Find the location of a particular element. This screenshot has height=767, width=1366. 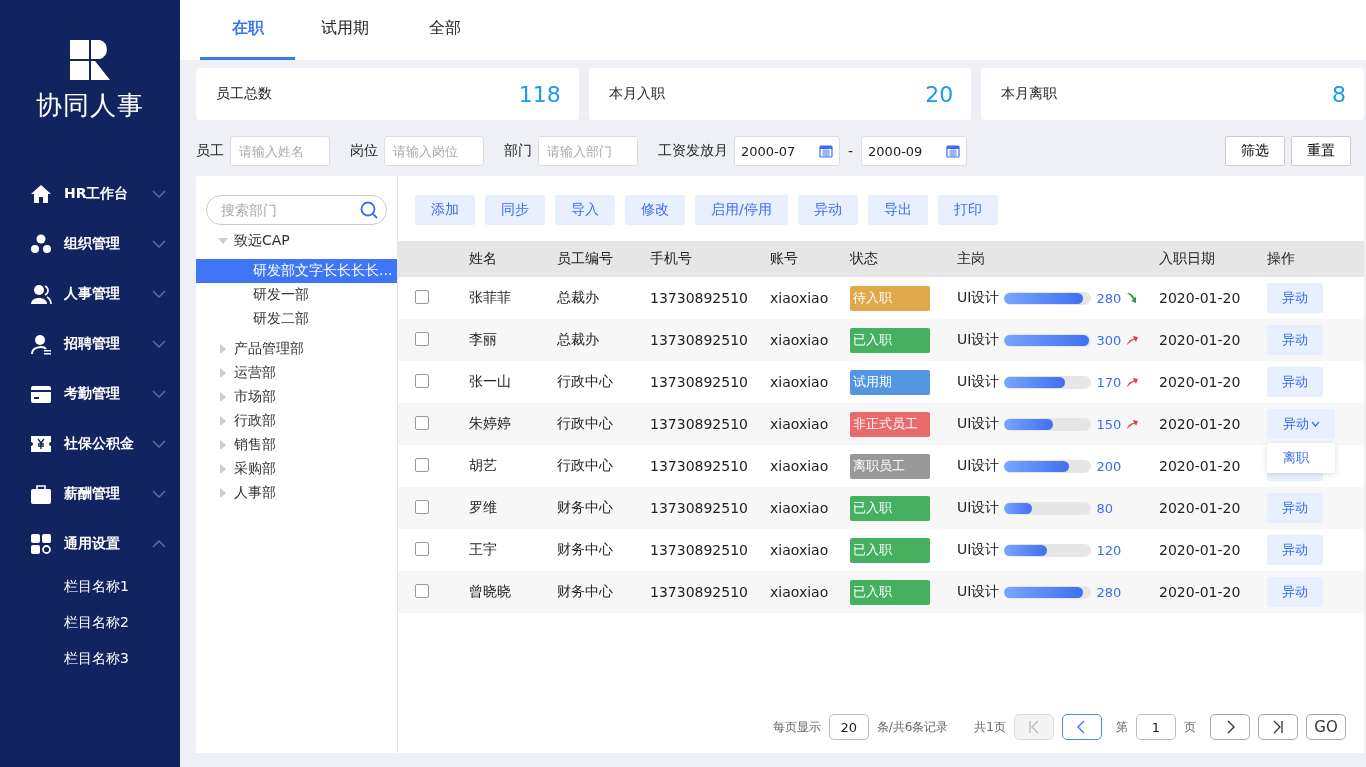

menu-item: 离职 is located at coordinates (1296, 458).